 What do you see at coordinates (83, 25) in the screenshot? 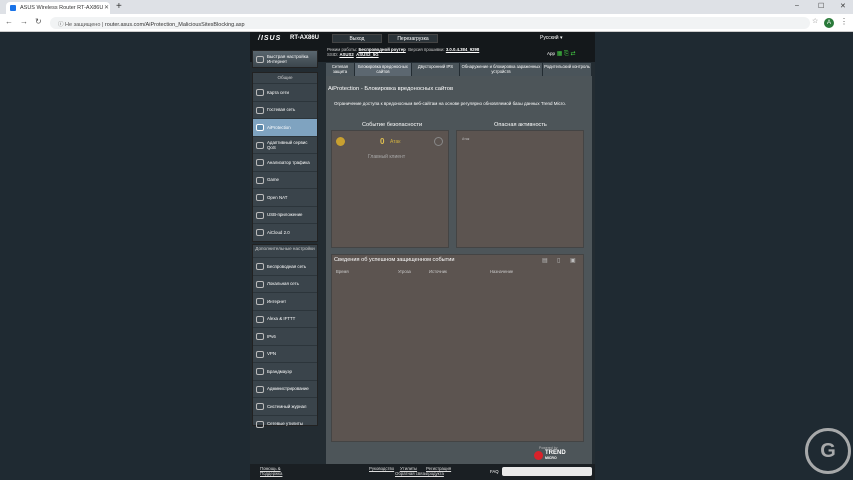
I see `security-label: Не защищено` at bounding box center [83, 25].